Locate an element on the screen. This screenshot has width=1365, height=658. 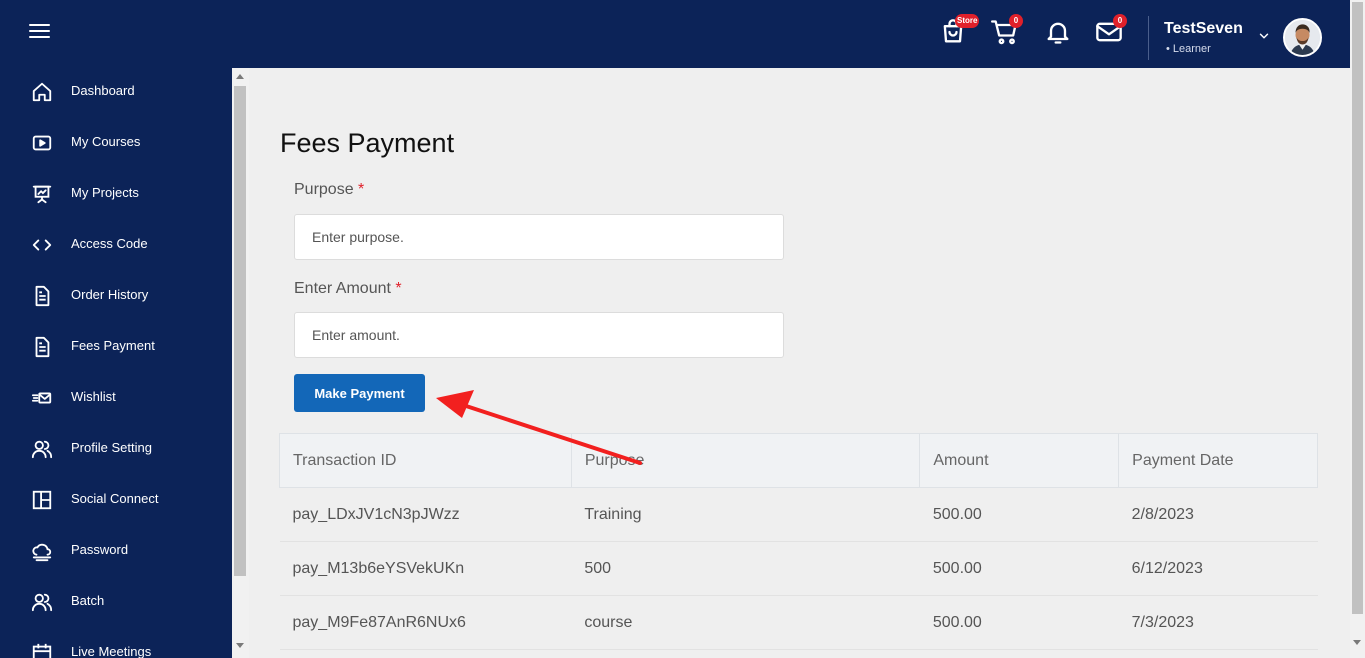
payment-date-cell: 7/3/2023 is located at coordinates (1218, 622).